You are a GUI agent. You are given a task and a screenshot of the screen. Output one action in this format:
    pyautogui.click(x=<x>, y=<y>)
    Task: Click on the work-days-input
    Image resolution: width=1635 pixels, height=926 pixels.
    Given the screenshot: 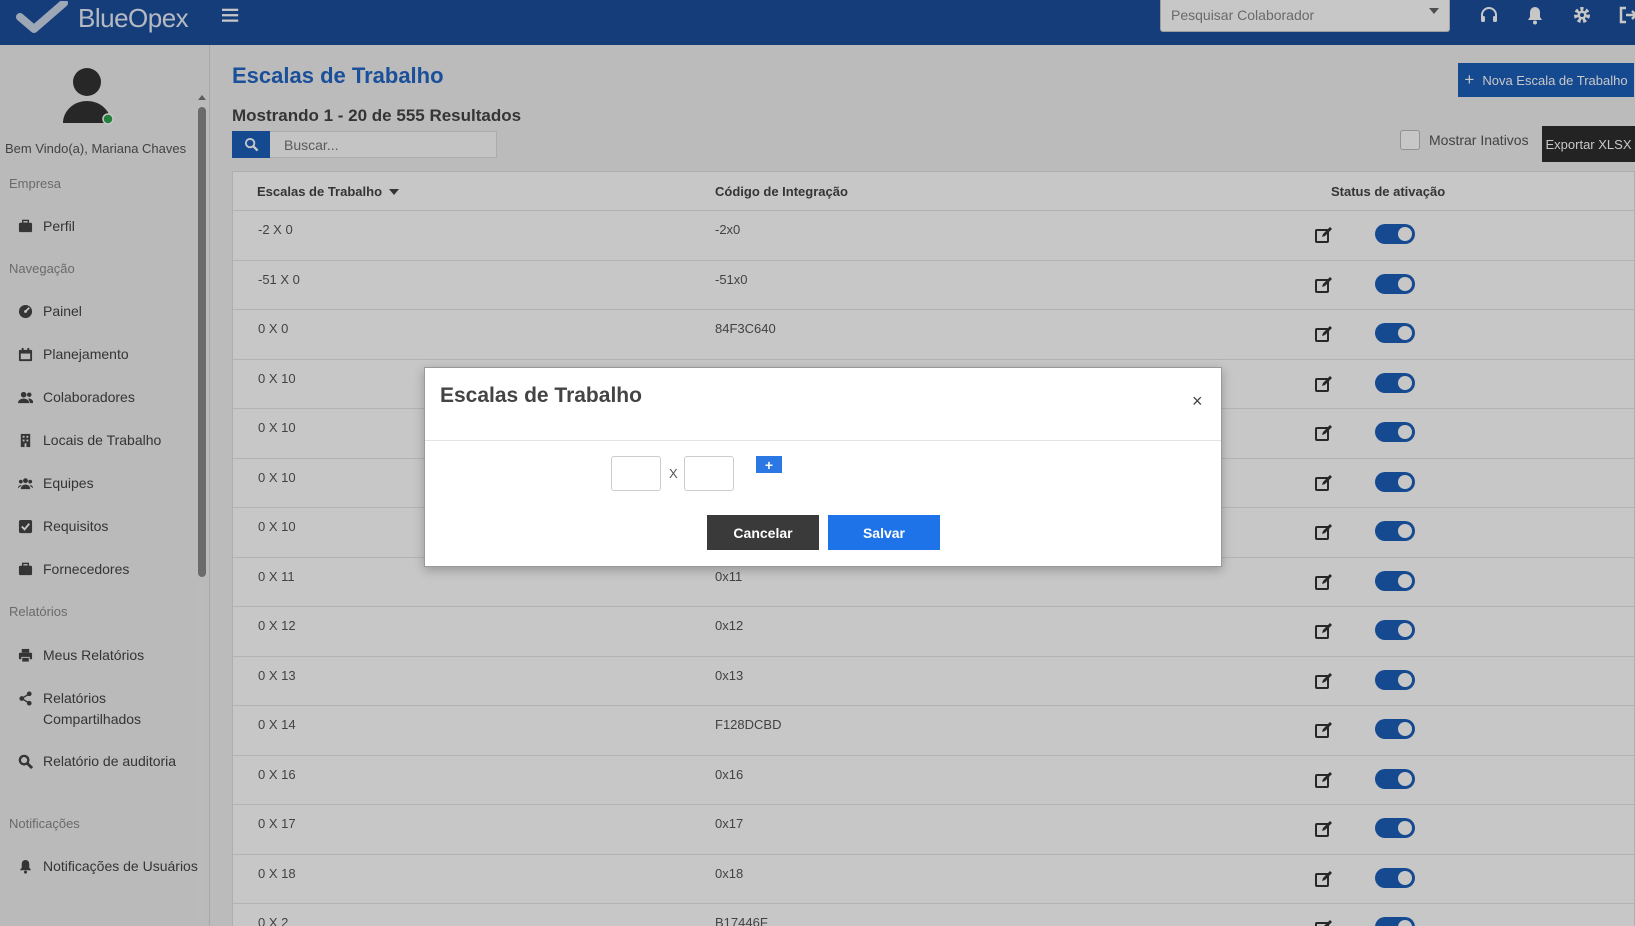 What is the action you would take?
    pyautogui.click(x=636, y=473)
    